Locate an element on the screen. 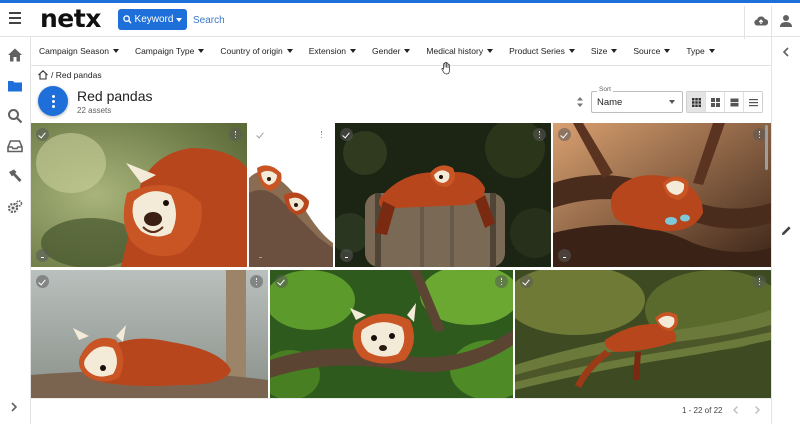 The image size is (800, 424). collapse-panel-chevron-icon is located at coordinates (786, 52).